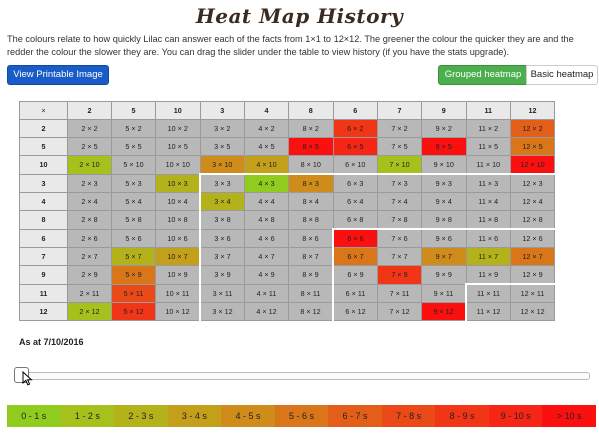  Describe the element at coordinates (488, 220) in the screenshot. I see `heatmap-cell: 11 × 8` at that location.